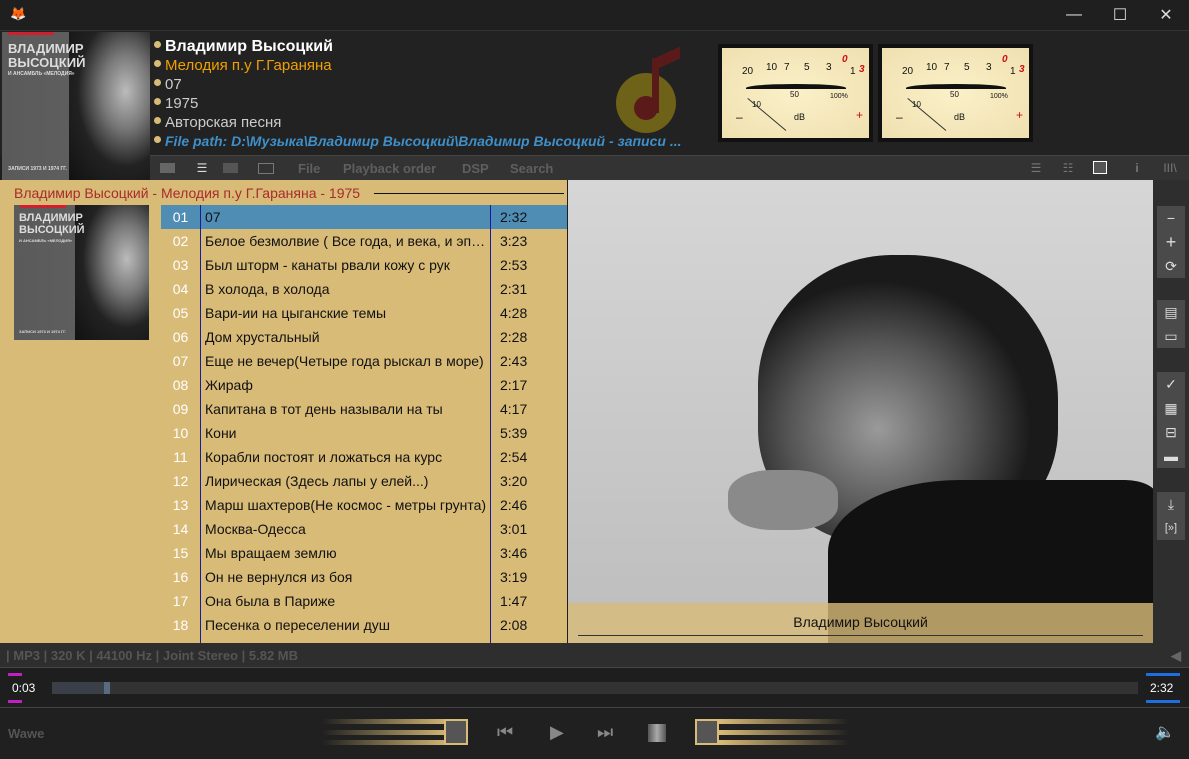  What do you see at coordinates (1165, 732) in the screenshot?
I see `volume-icon: 🔈` at bounding box center [1165, 732].